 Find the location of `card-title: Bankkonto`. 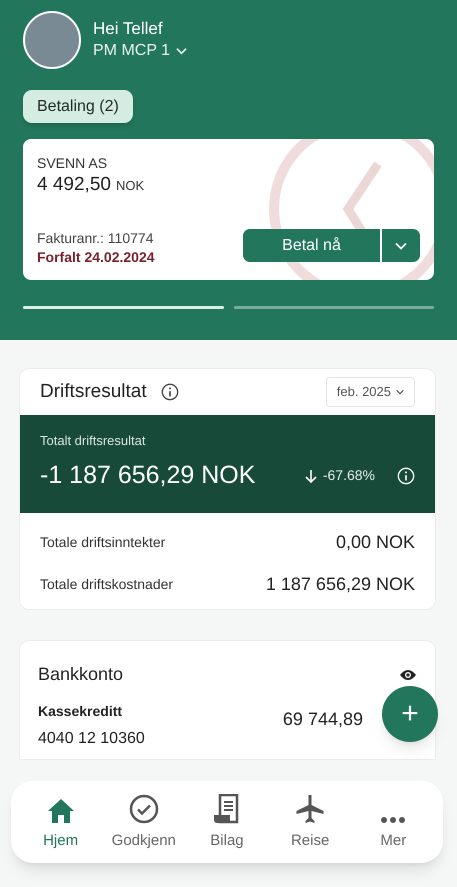

card-title: Bankkonto is located at coordinates (81, 674).